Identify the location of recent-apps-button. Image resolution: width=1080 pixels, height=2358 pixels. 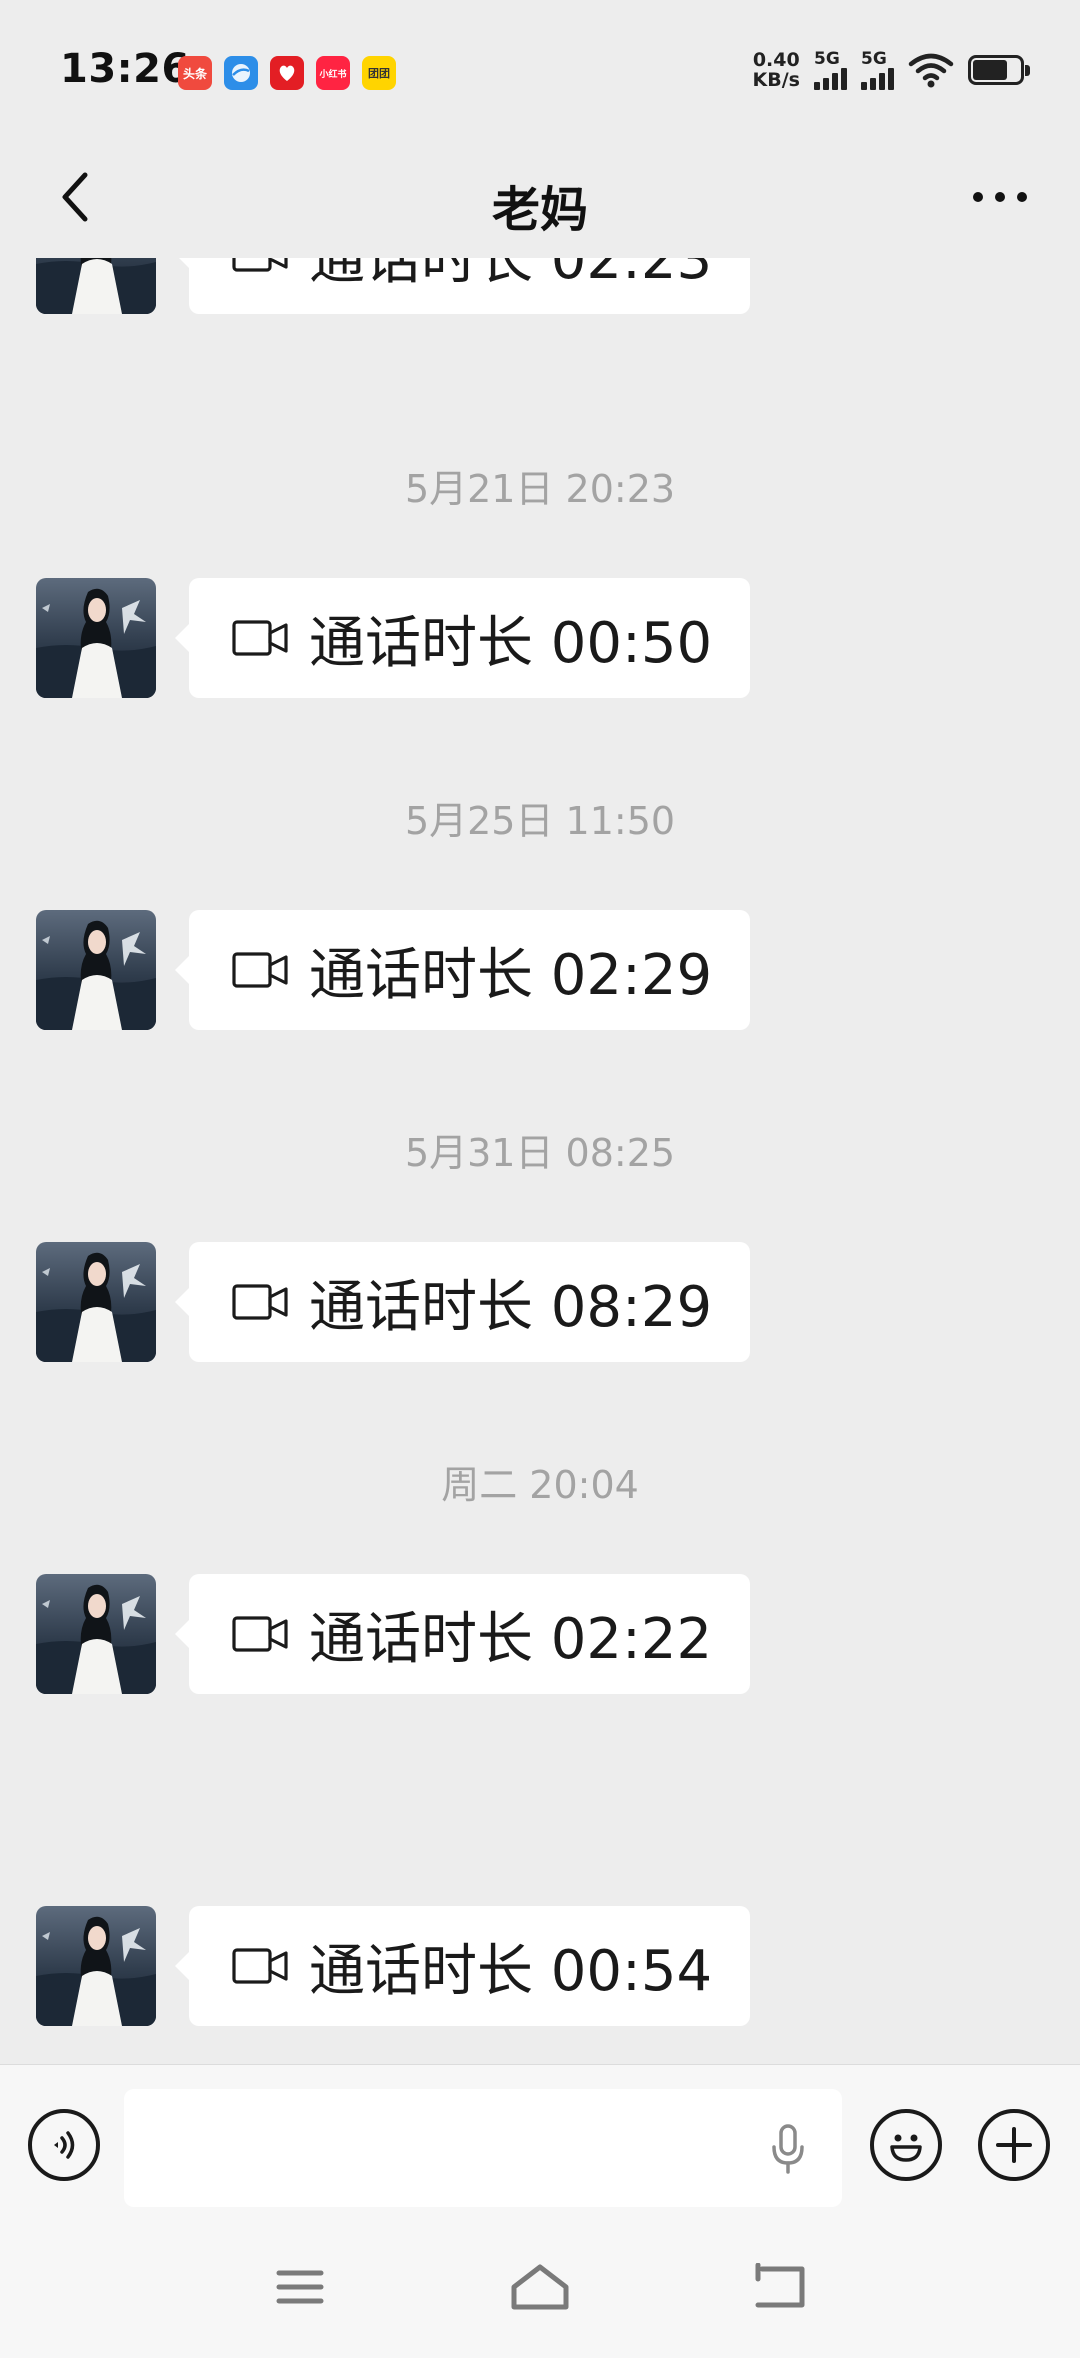
(300, 2287).